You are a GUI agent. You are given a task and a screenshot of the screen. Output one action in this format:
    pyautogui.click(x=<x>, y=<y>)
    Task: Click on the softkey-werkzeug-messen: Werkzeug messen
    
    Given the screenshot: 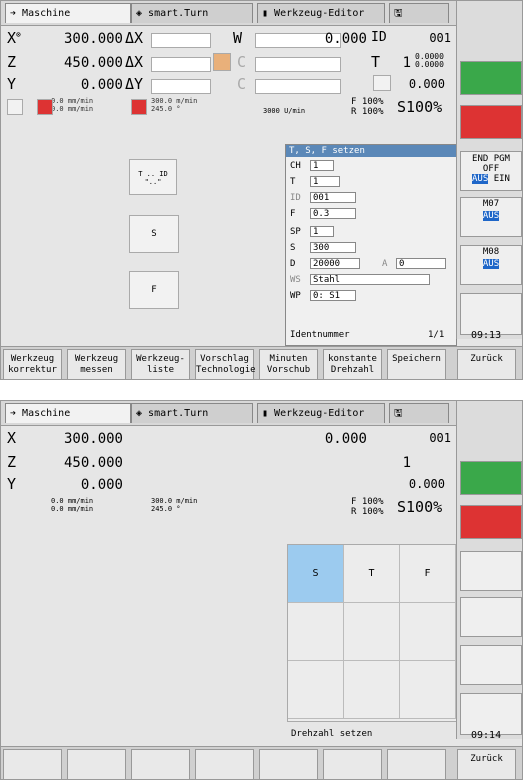 What is the action you would take?
    pyautogui.click(x=96, y=364)
    